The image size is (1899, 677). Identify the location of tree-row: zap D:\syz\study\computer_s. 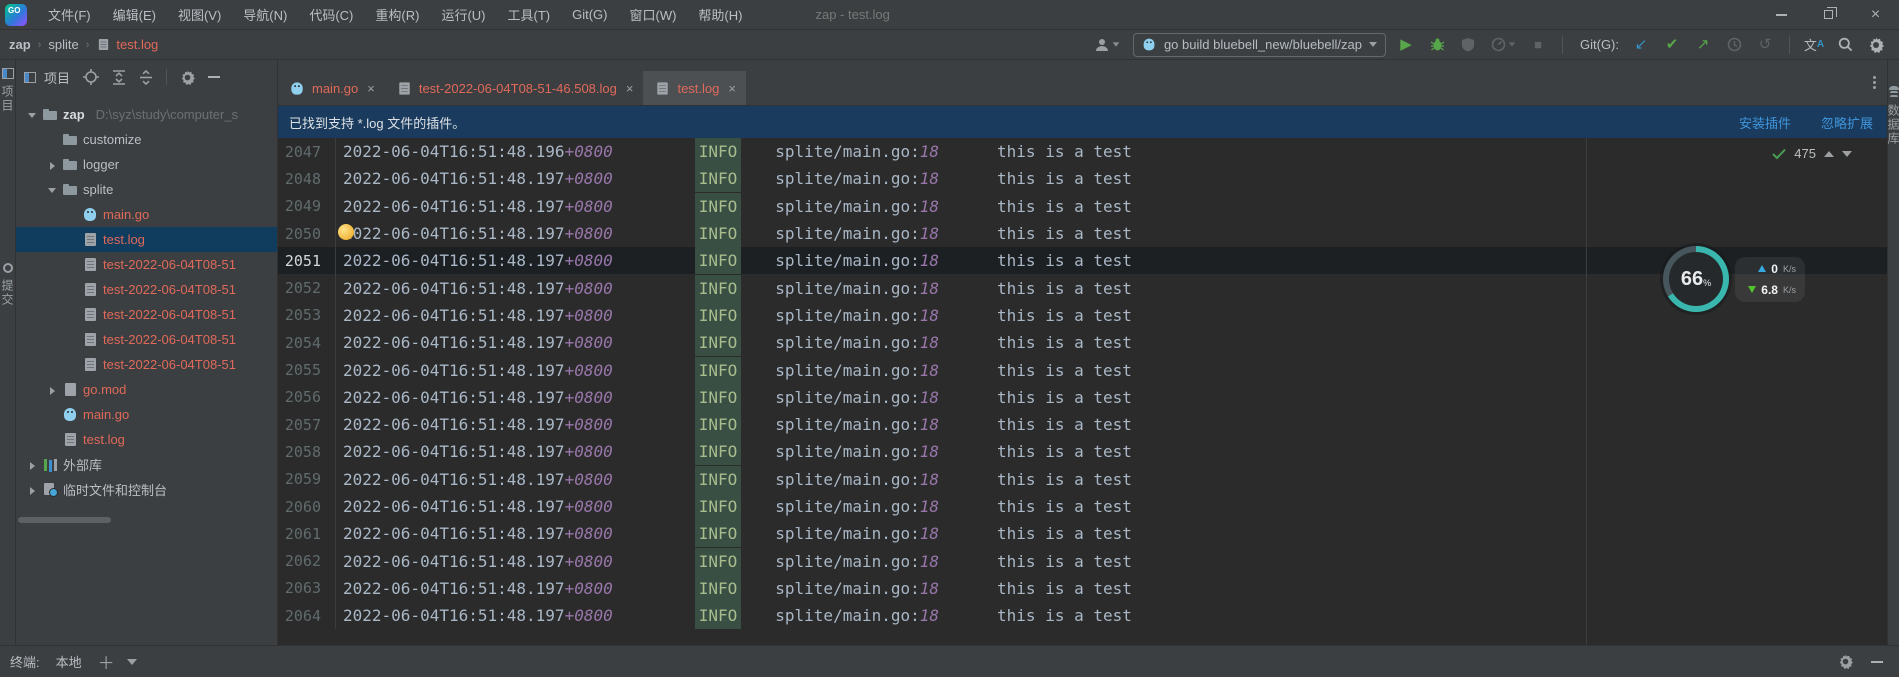
(146, 114).